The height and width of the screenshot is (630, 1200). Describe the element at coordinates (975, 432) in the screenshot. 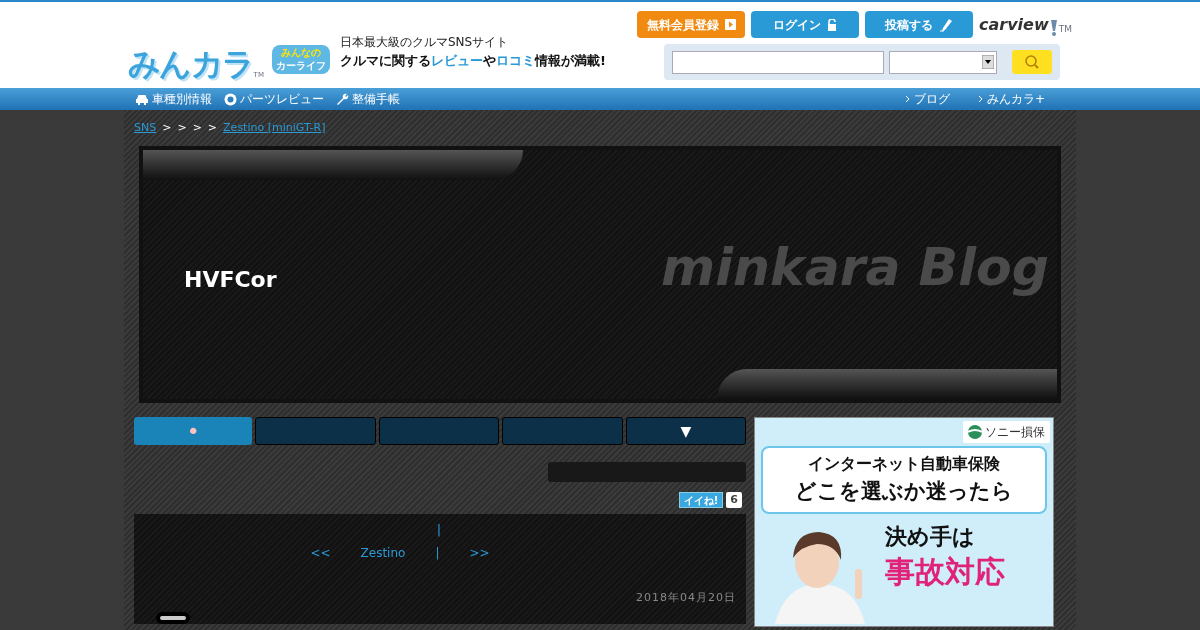

I see `sphere-icon` at that location.